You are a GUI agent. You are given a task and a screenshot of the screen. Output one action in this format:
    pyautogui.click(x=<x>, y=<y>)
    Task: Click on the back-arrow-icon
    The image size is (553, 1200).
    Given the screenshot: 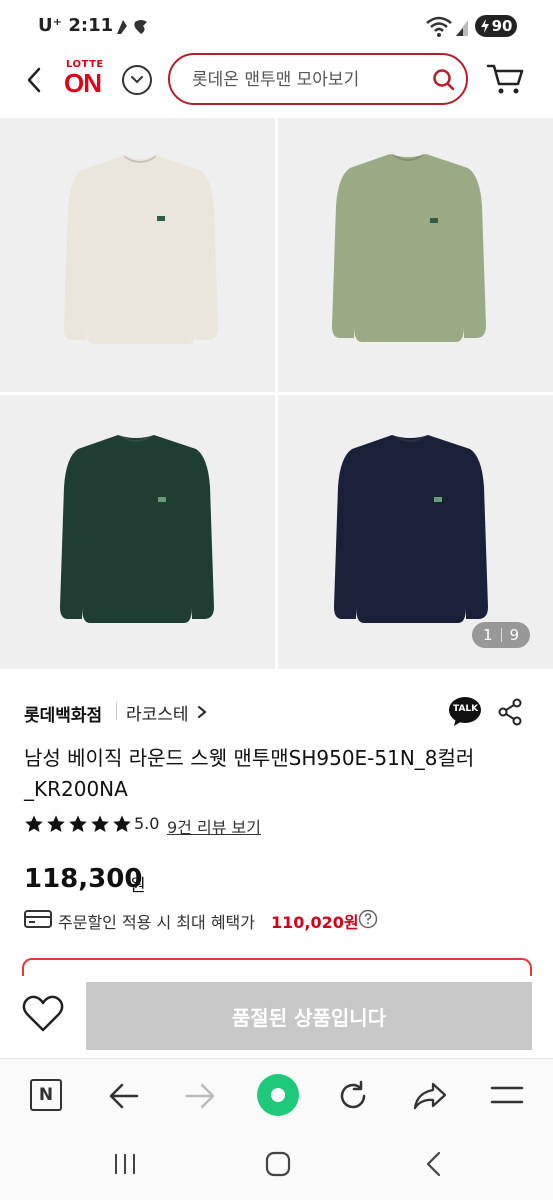 What is the action you would take?
    pyautogui.click(x=34, y=80)
    